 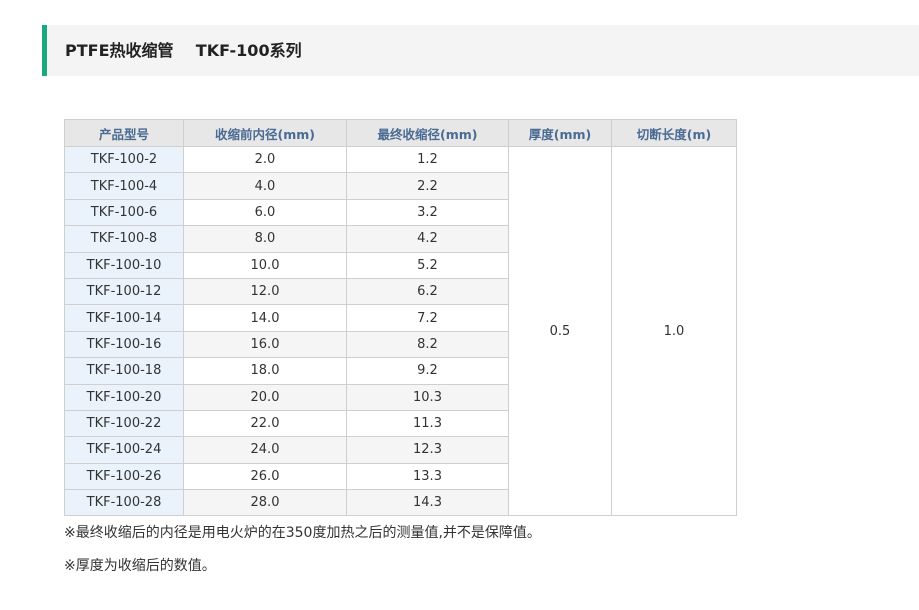 What do you see at coordinates (427, 212) in the screenshot?
I see `cell-final-diameter: 3.2` at bounding box center [427, 212].